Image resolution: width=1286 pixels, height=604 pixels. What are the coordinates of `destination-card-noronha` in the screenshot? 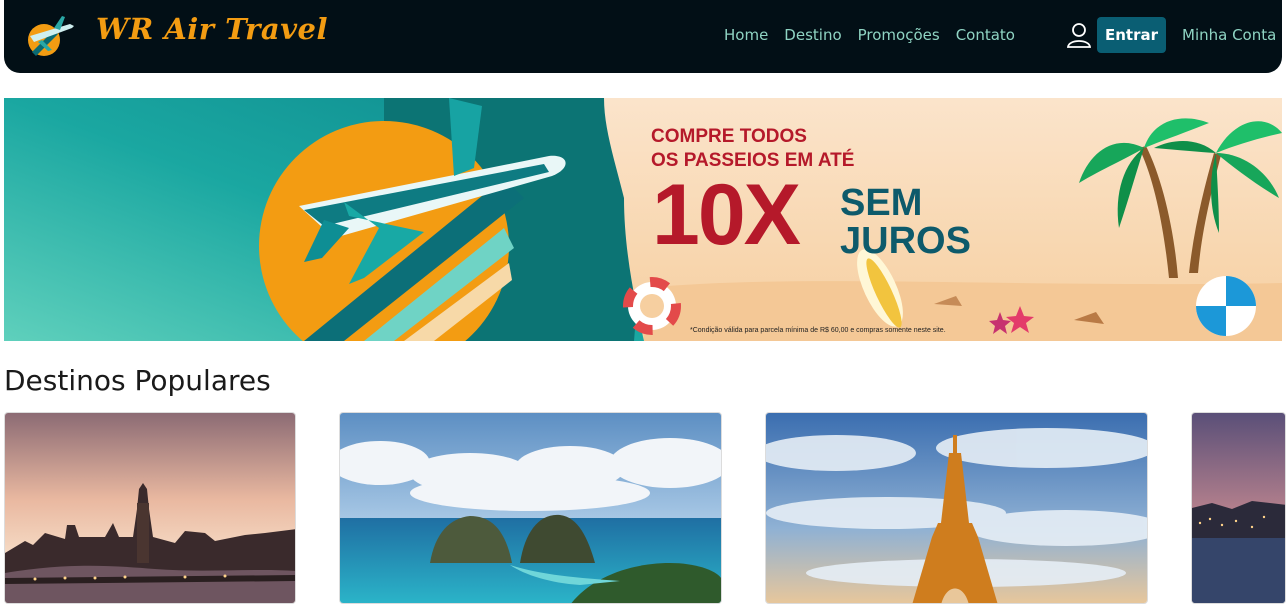 It's located at (530, 508).